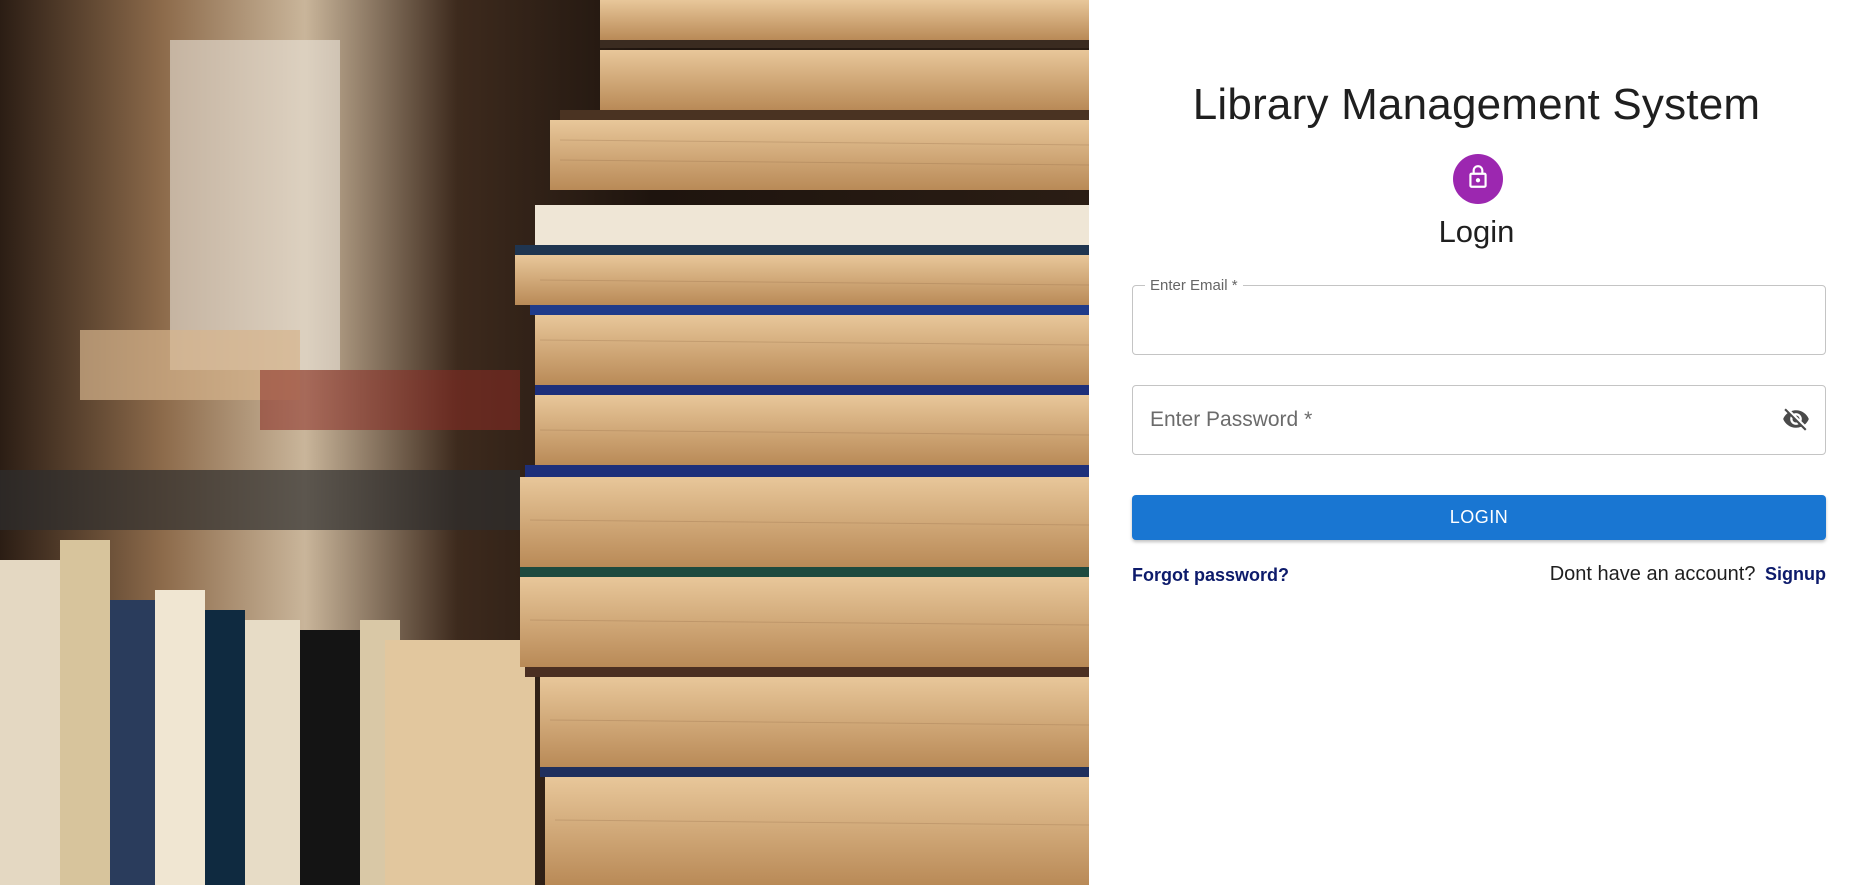  I want to click on signup-row: Dont have an account? Signup, so click(1688, 574).